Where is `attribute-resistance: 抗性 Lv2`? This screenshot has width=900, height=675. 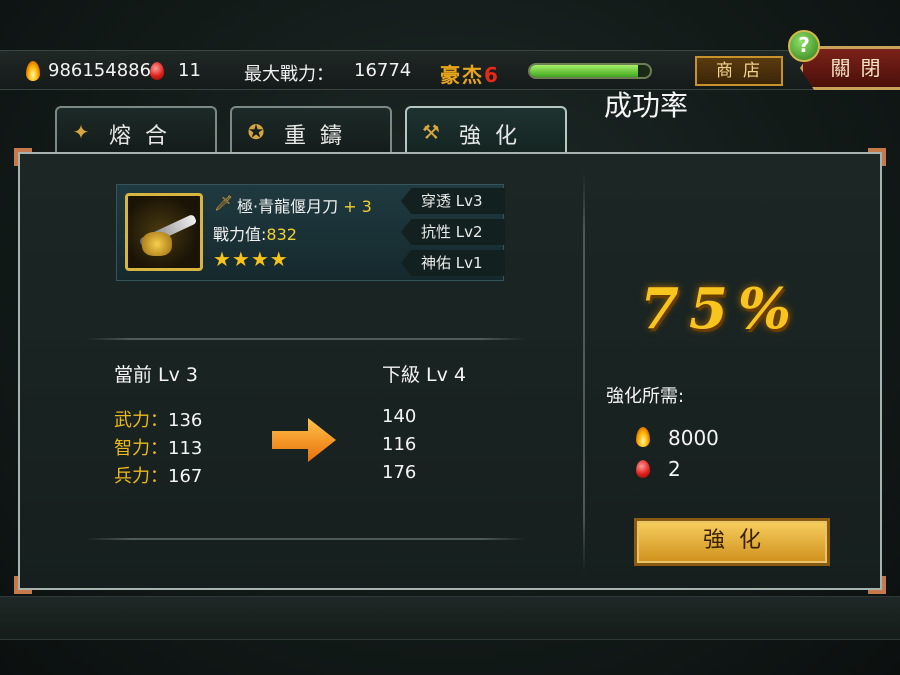
attribute-resistance: 抗性 Lv2 is located at coordinates (453, 232).